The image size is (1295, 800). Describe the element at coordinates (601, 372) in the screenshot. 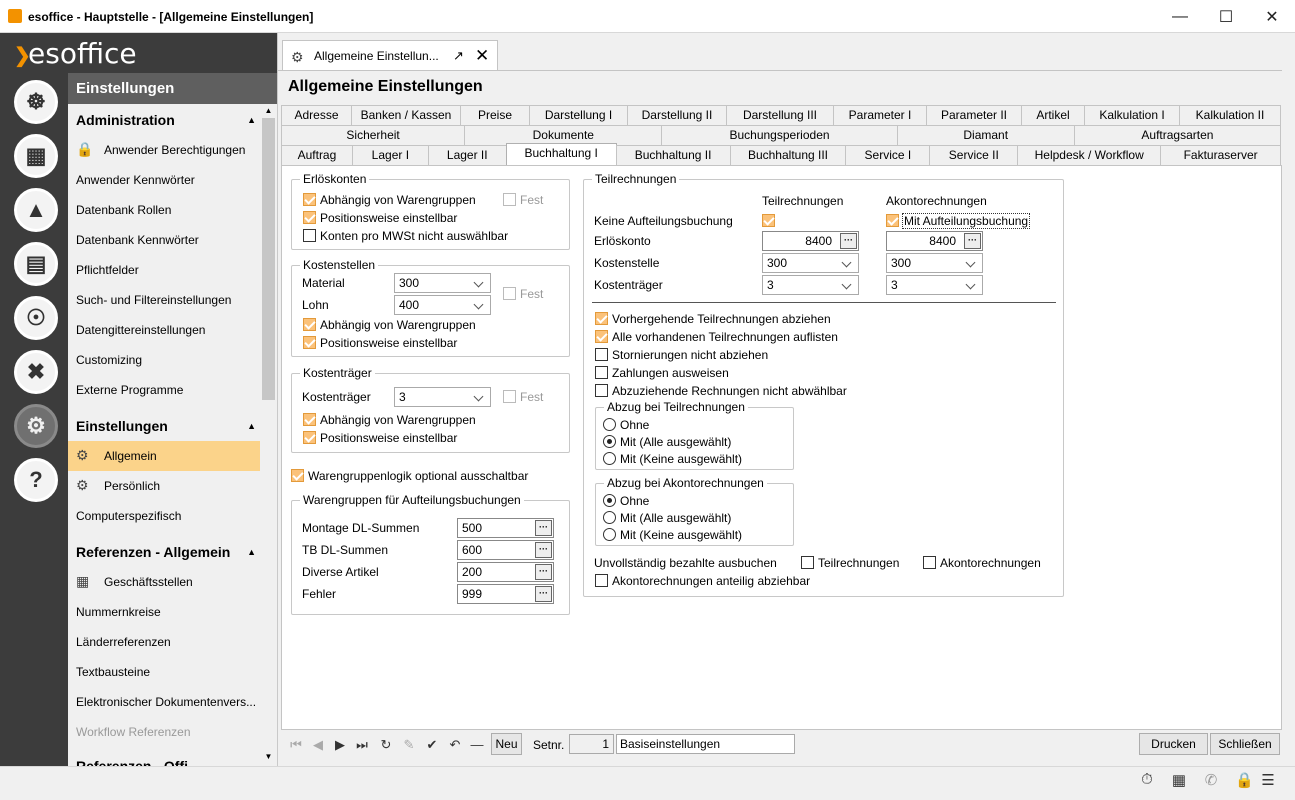

I see `zahlungen-ausweisen-checkbox` at that location.